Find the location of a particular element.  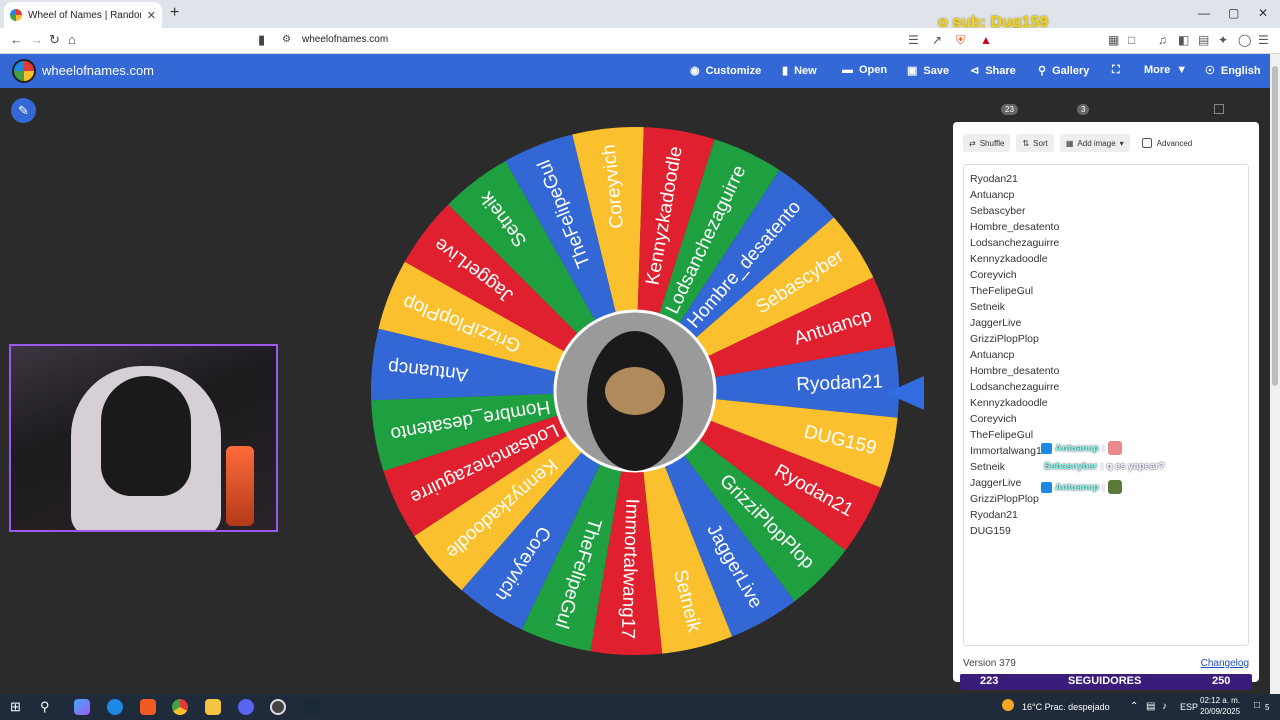

version-label: Version 379 is located at coordinates (989, 663).